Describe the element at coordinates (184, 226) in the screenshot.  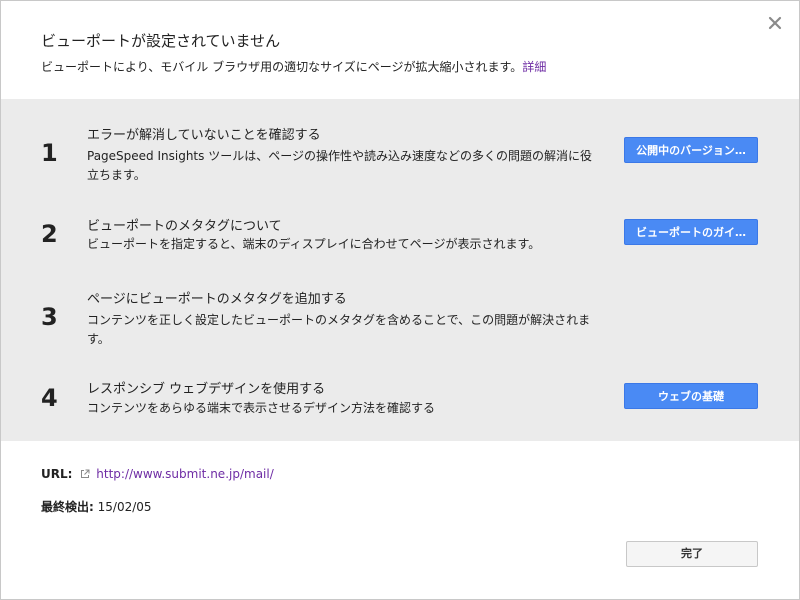
I see `step-title: ビューポートのメタタグについて` at that location.